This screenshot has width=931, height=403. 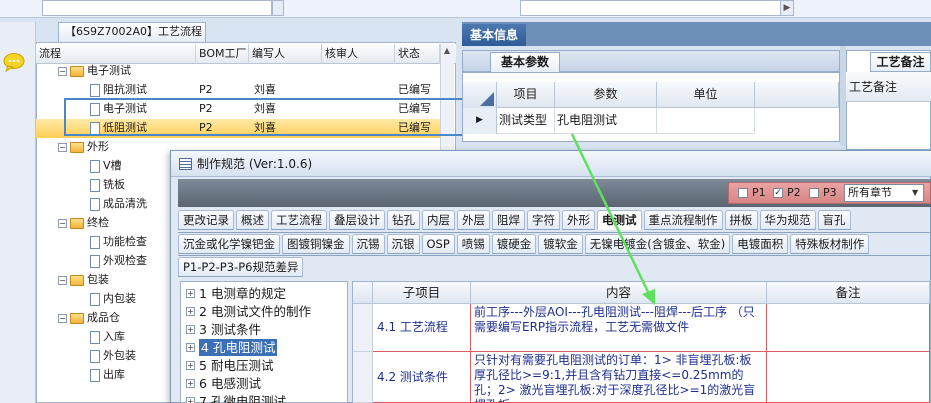 I want to click on chapter-item: +5 耐电压测试, so click(x=229, y=365).